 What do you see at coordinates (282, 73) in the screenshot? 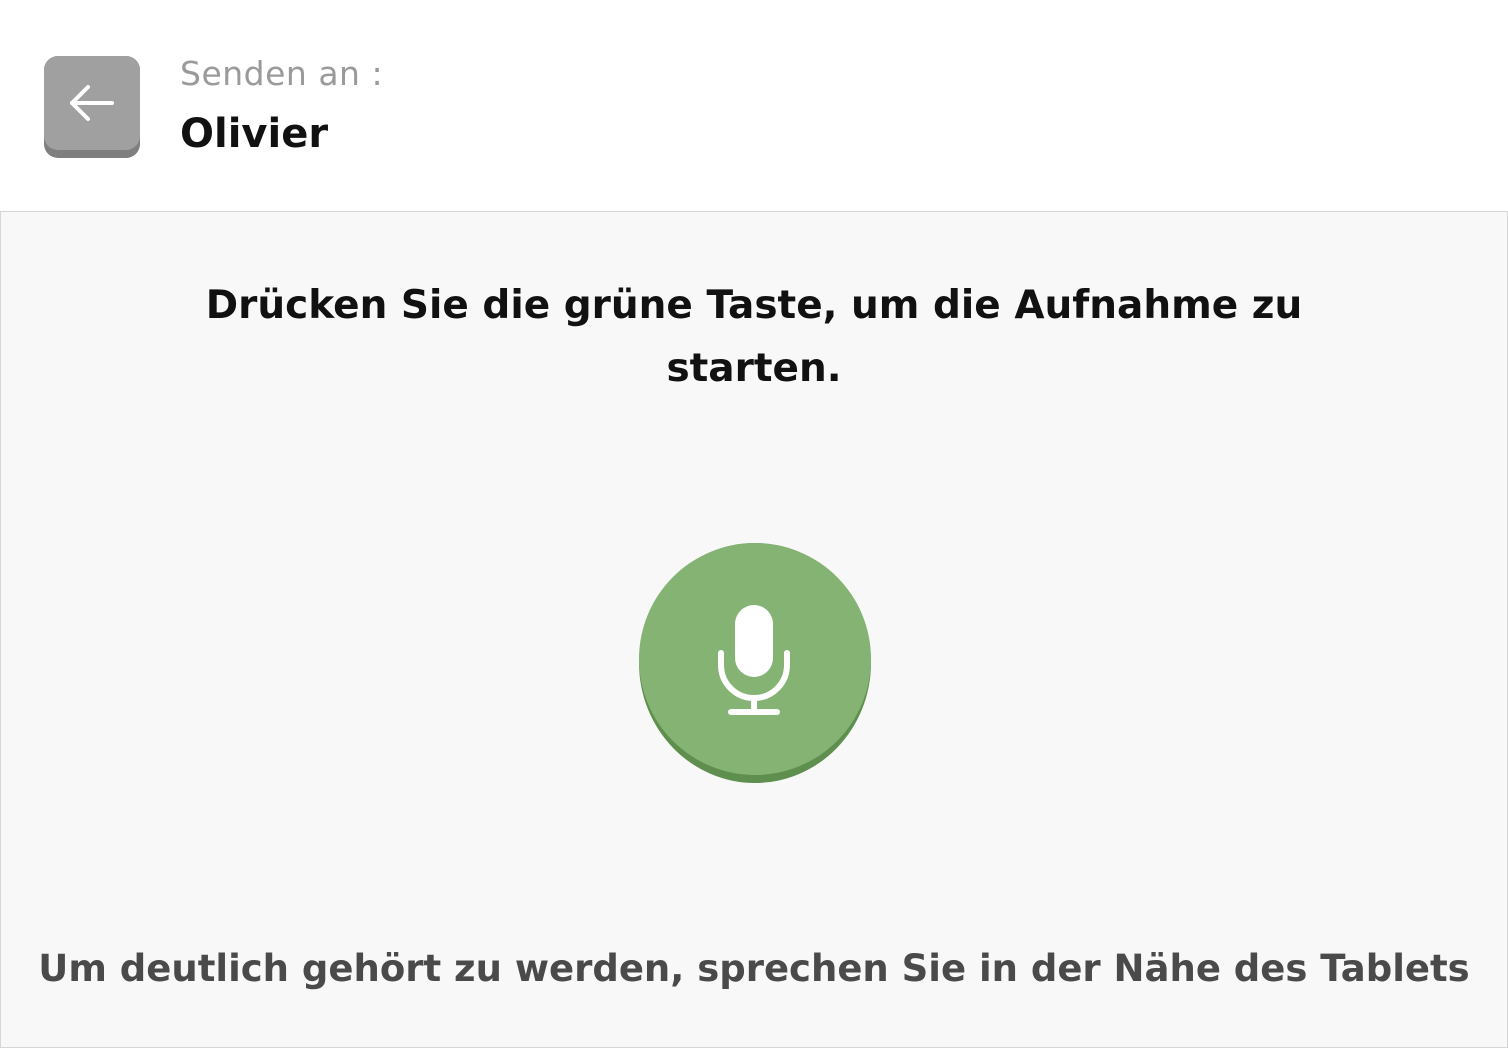
I see `recipient-label: Senden an :` at bounding box center [282, 73].